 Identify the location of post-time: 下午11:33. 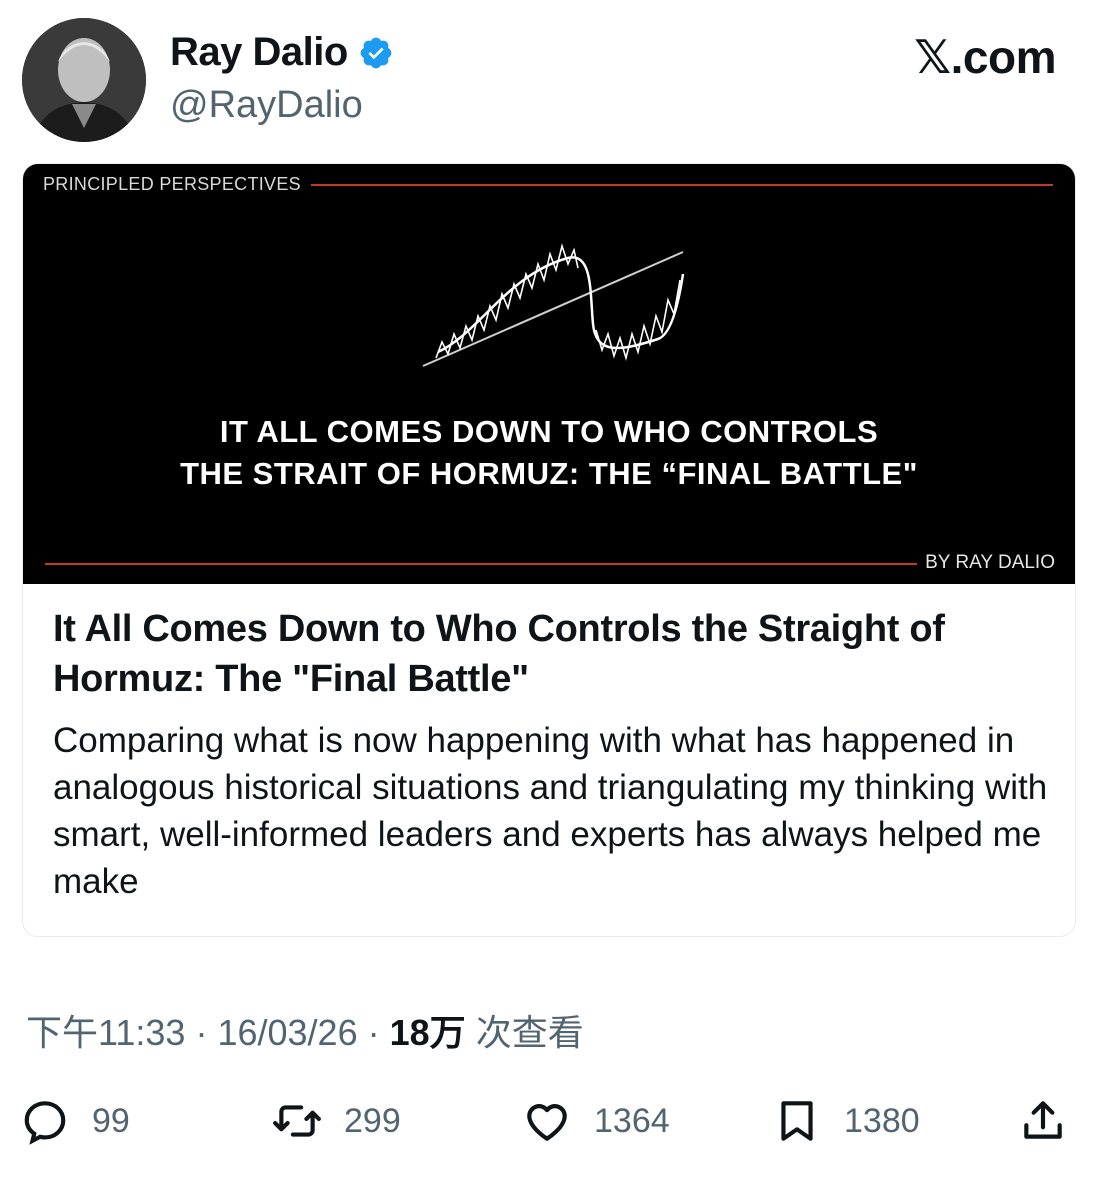
(105, 1032).